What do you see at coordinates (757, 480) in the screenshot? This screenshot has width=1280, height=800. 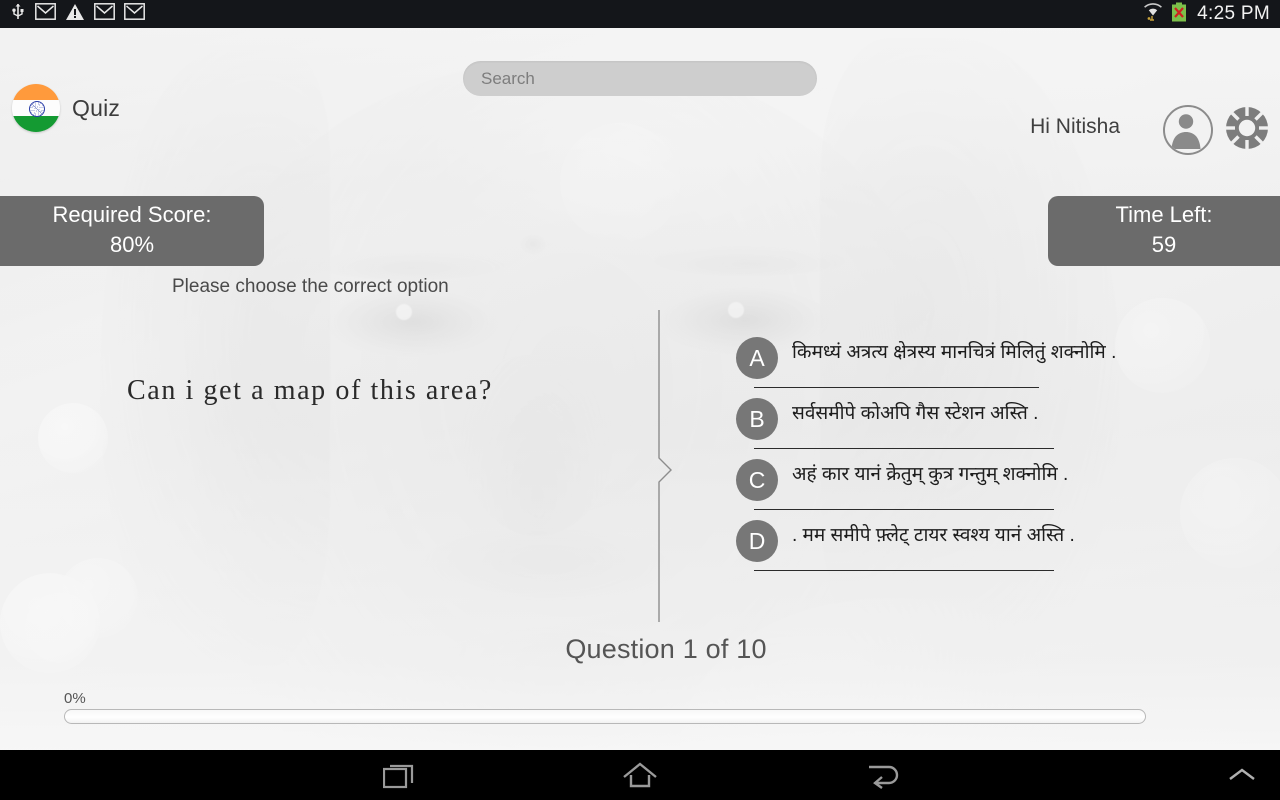 I see `option-letter-c: C` at bounding box center [757, 480].